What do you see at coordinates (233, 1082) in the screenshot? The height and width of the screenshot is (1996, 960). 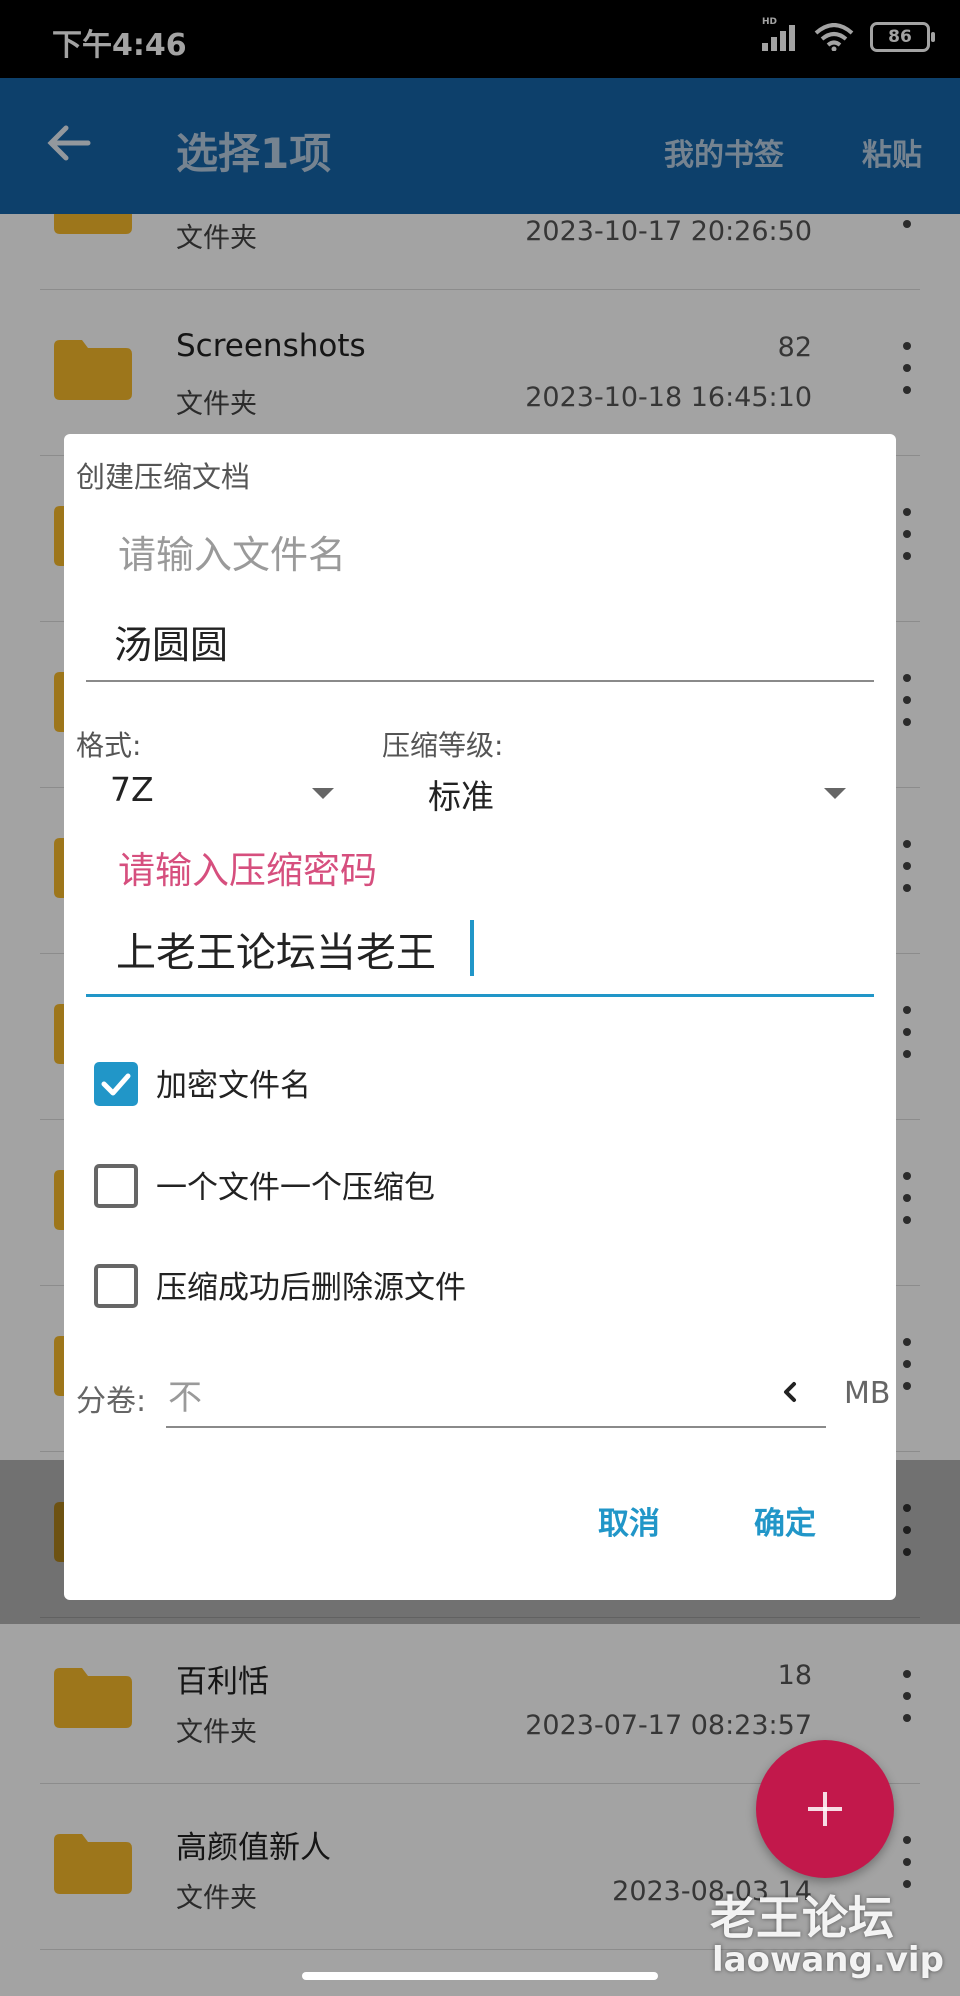 I see `encrypt-filenames-label: 加密文件名` at bounding box center [233, 1082].